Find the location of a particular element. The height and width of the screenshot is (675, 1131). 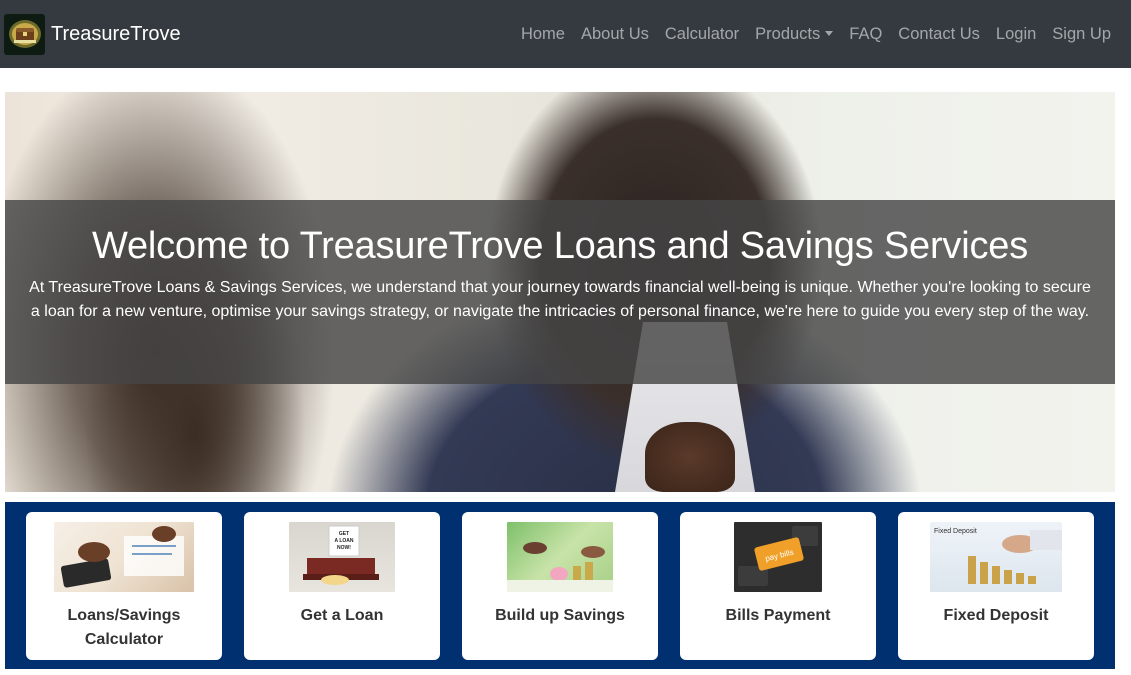

svg-text: GET is located at coordinates (344, 534).